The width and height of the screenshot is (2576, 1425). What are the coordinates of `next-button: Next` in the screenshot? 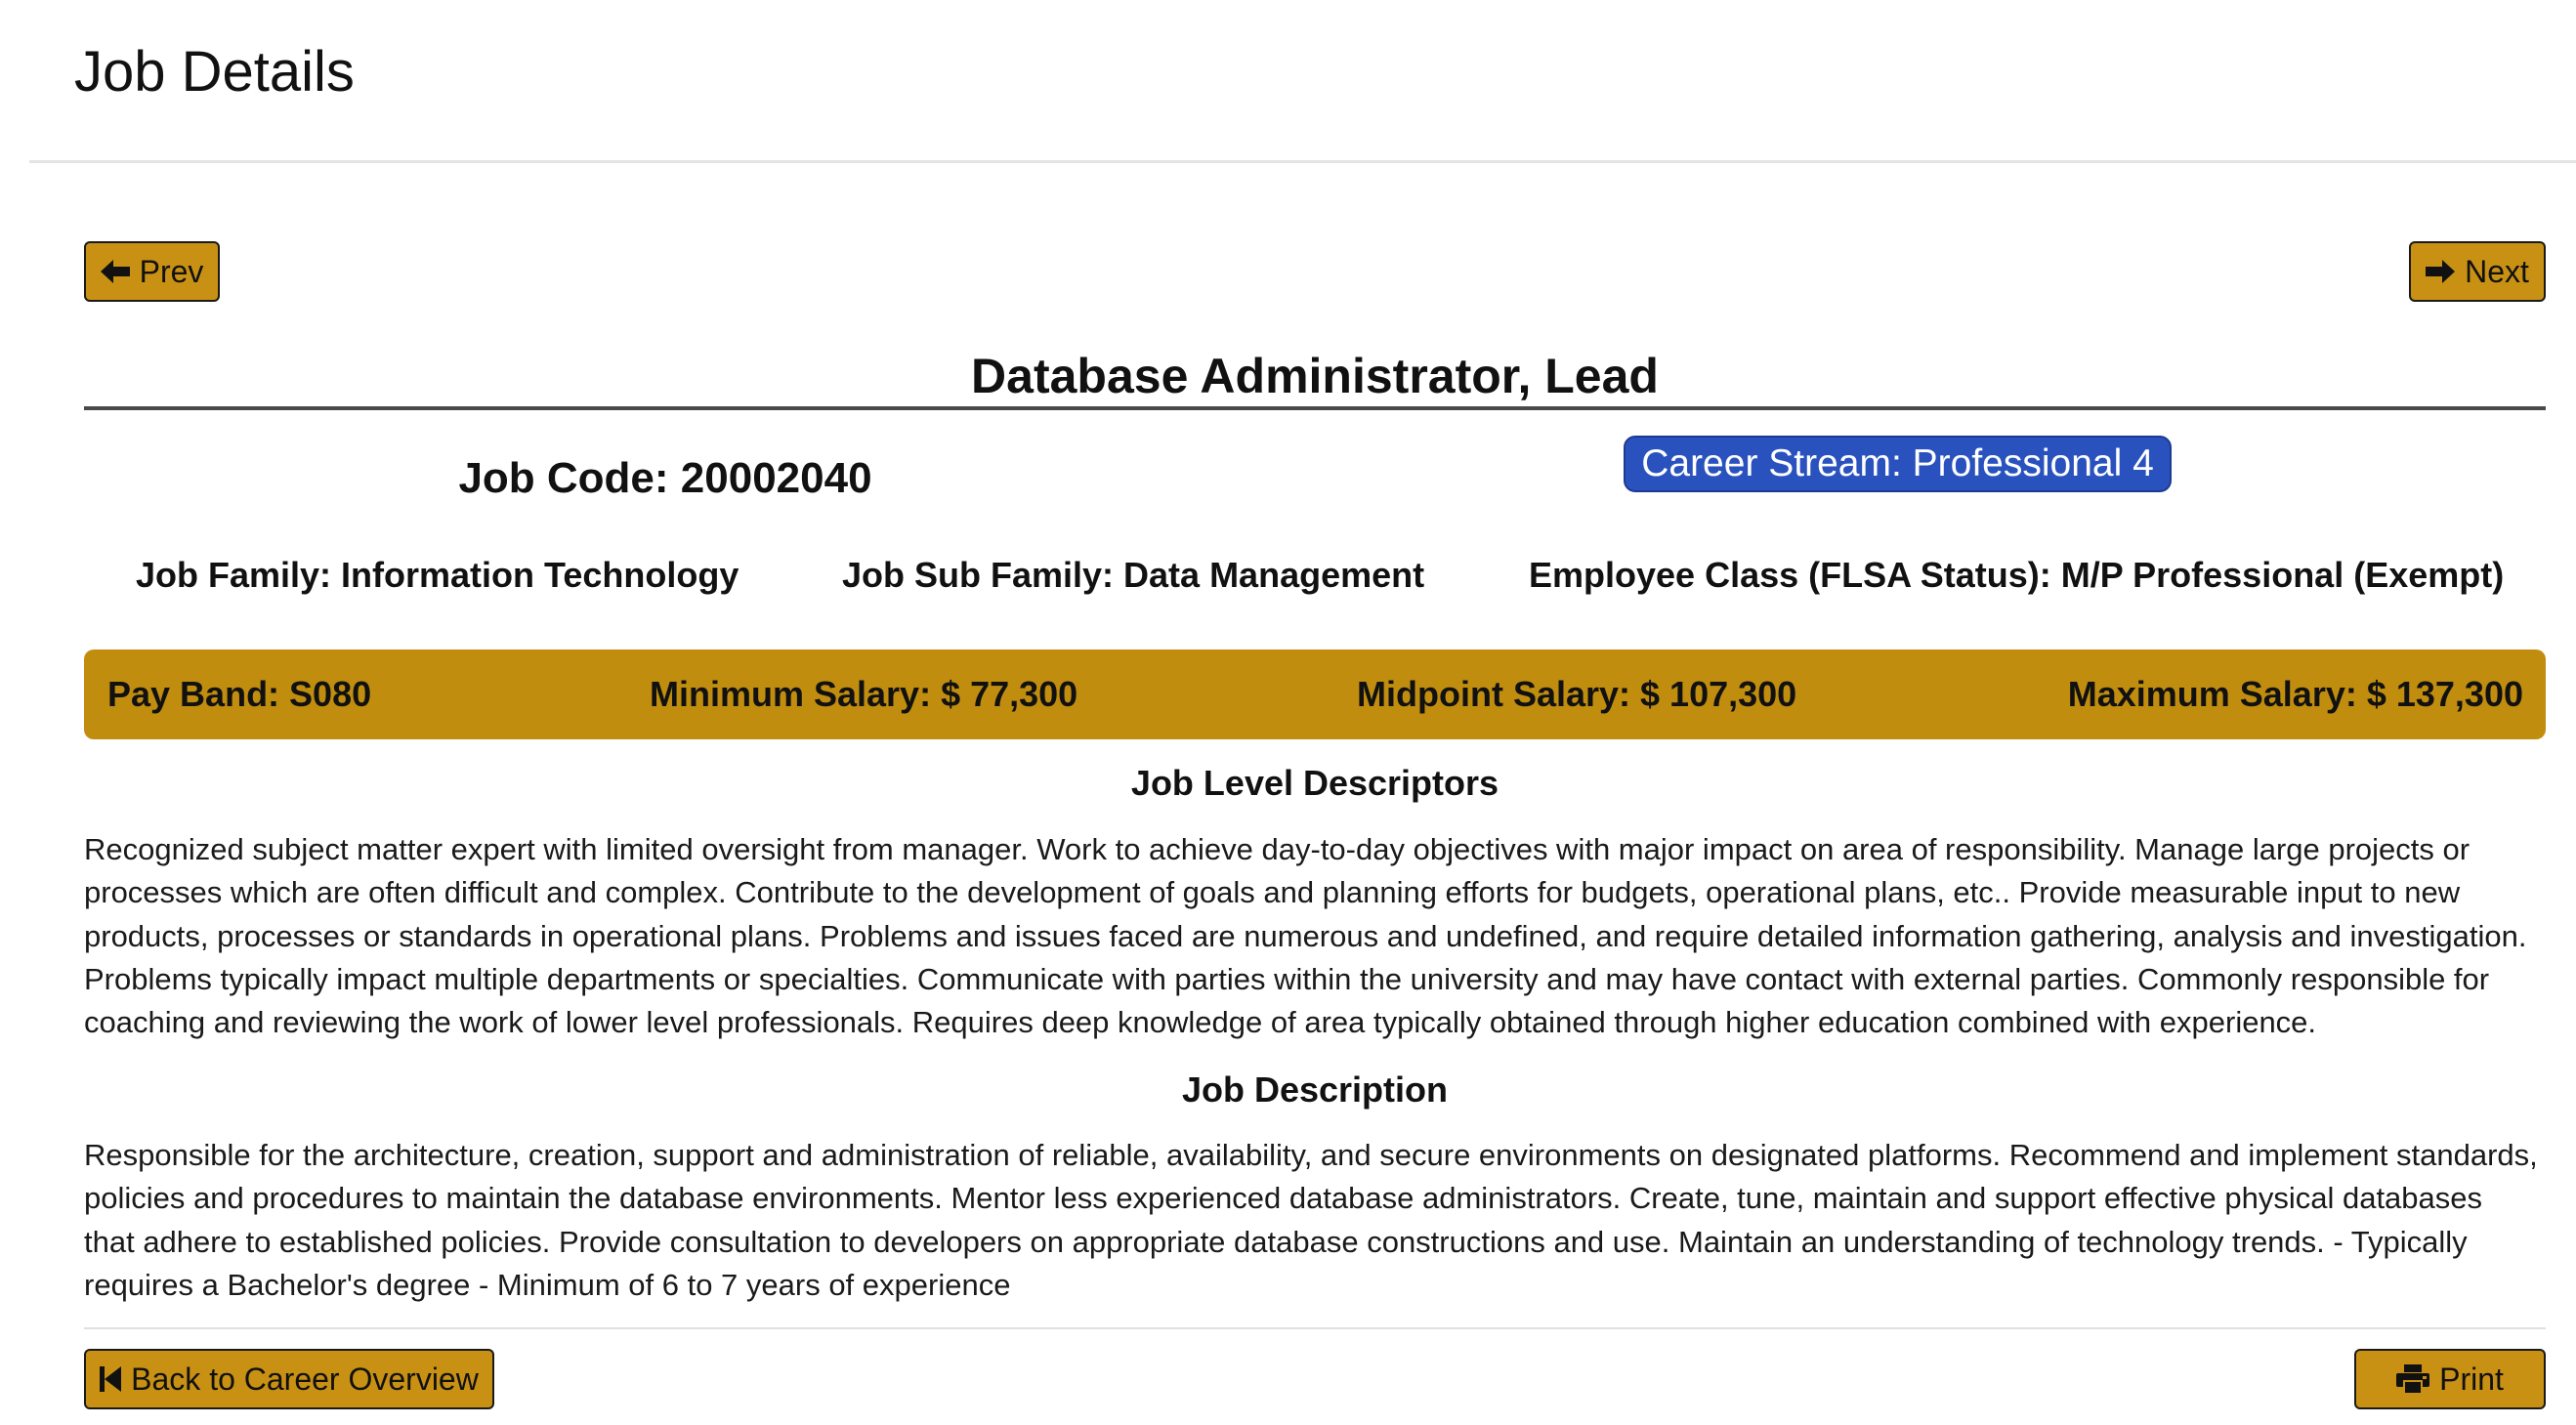 It's located at (2477, 271).